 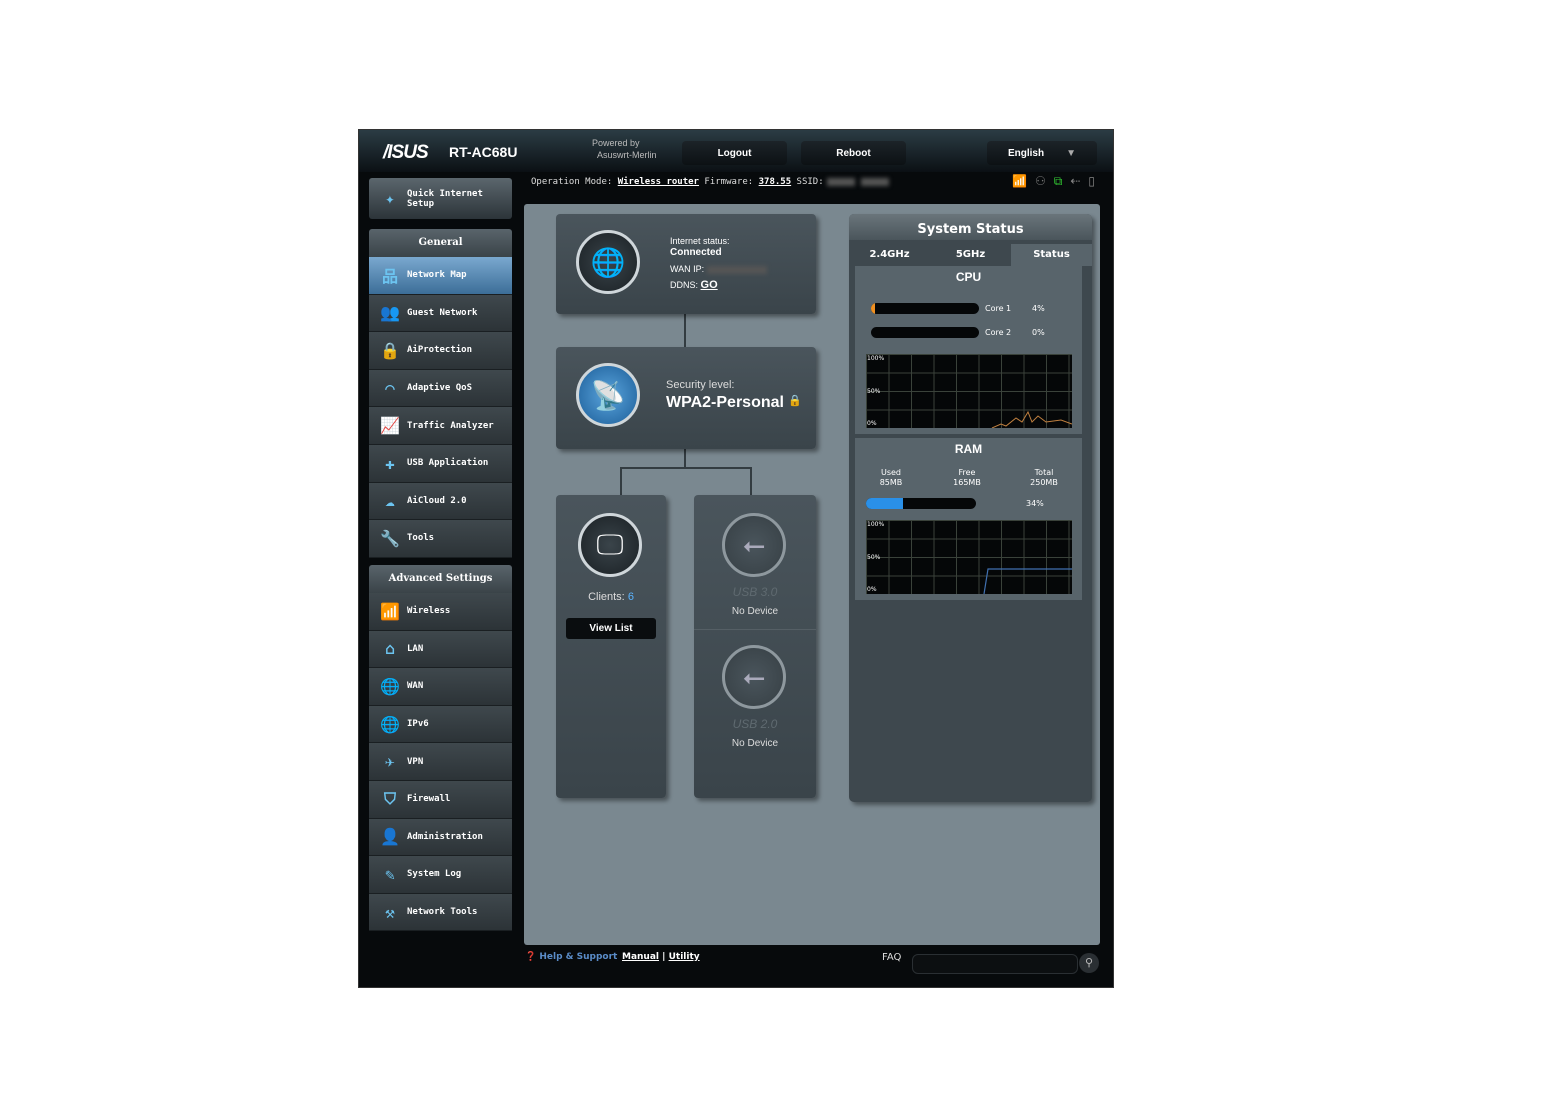 I want to click on sidebar-item-system-log: ✎ System Log, so click(x=440, y=875).